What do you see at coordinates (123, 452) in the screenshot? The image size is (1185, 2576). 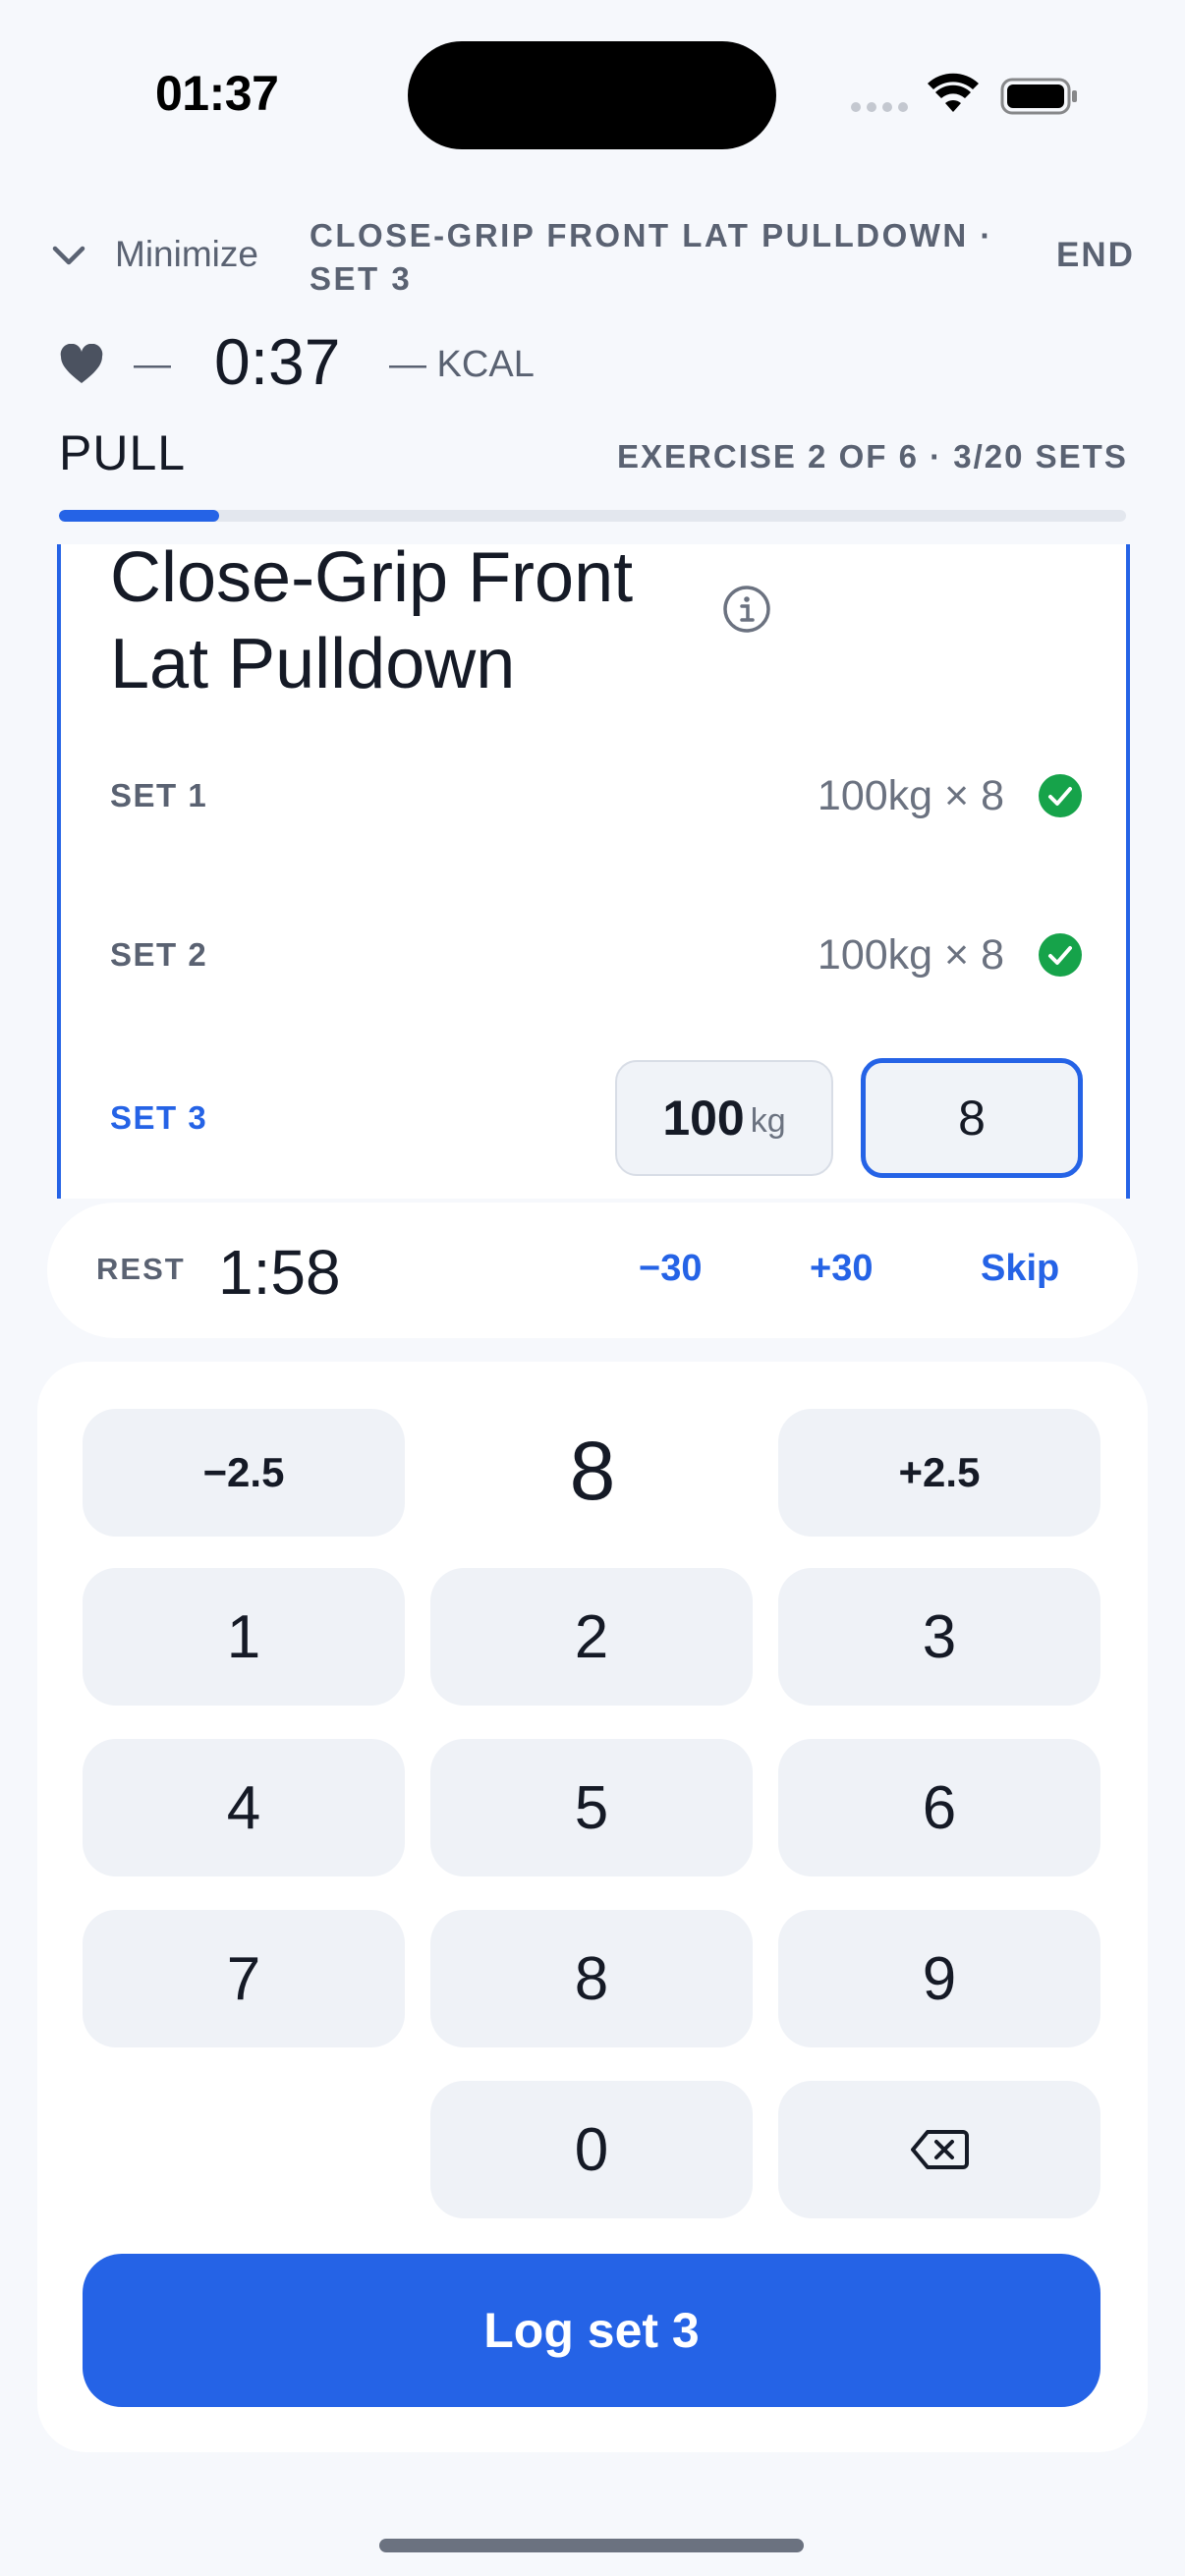 I see `workout-name: PULL` at bounding box center [123, 452].